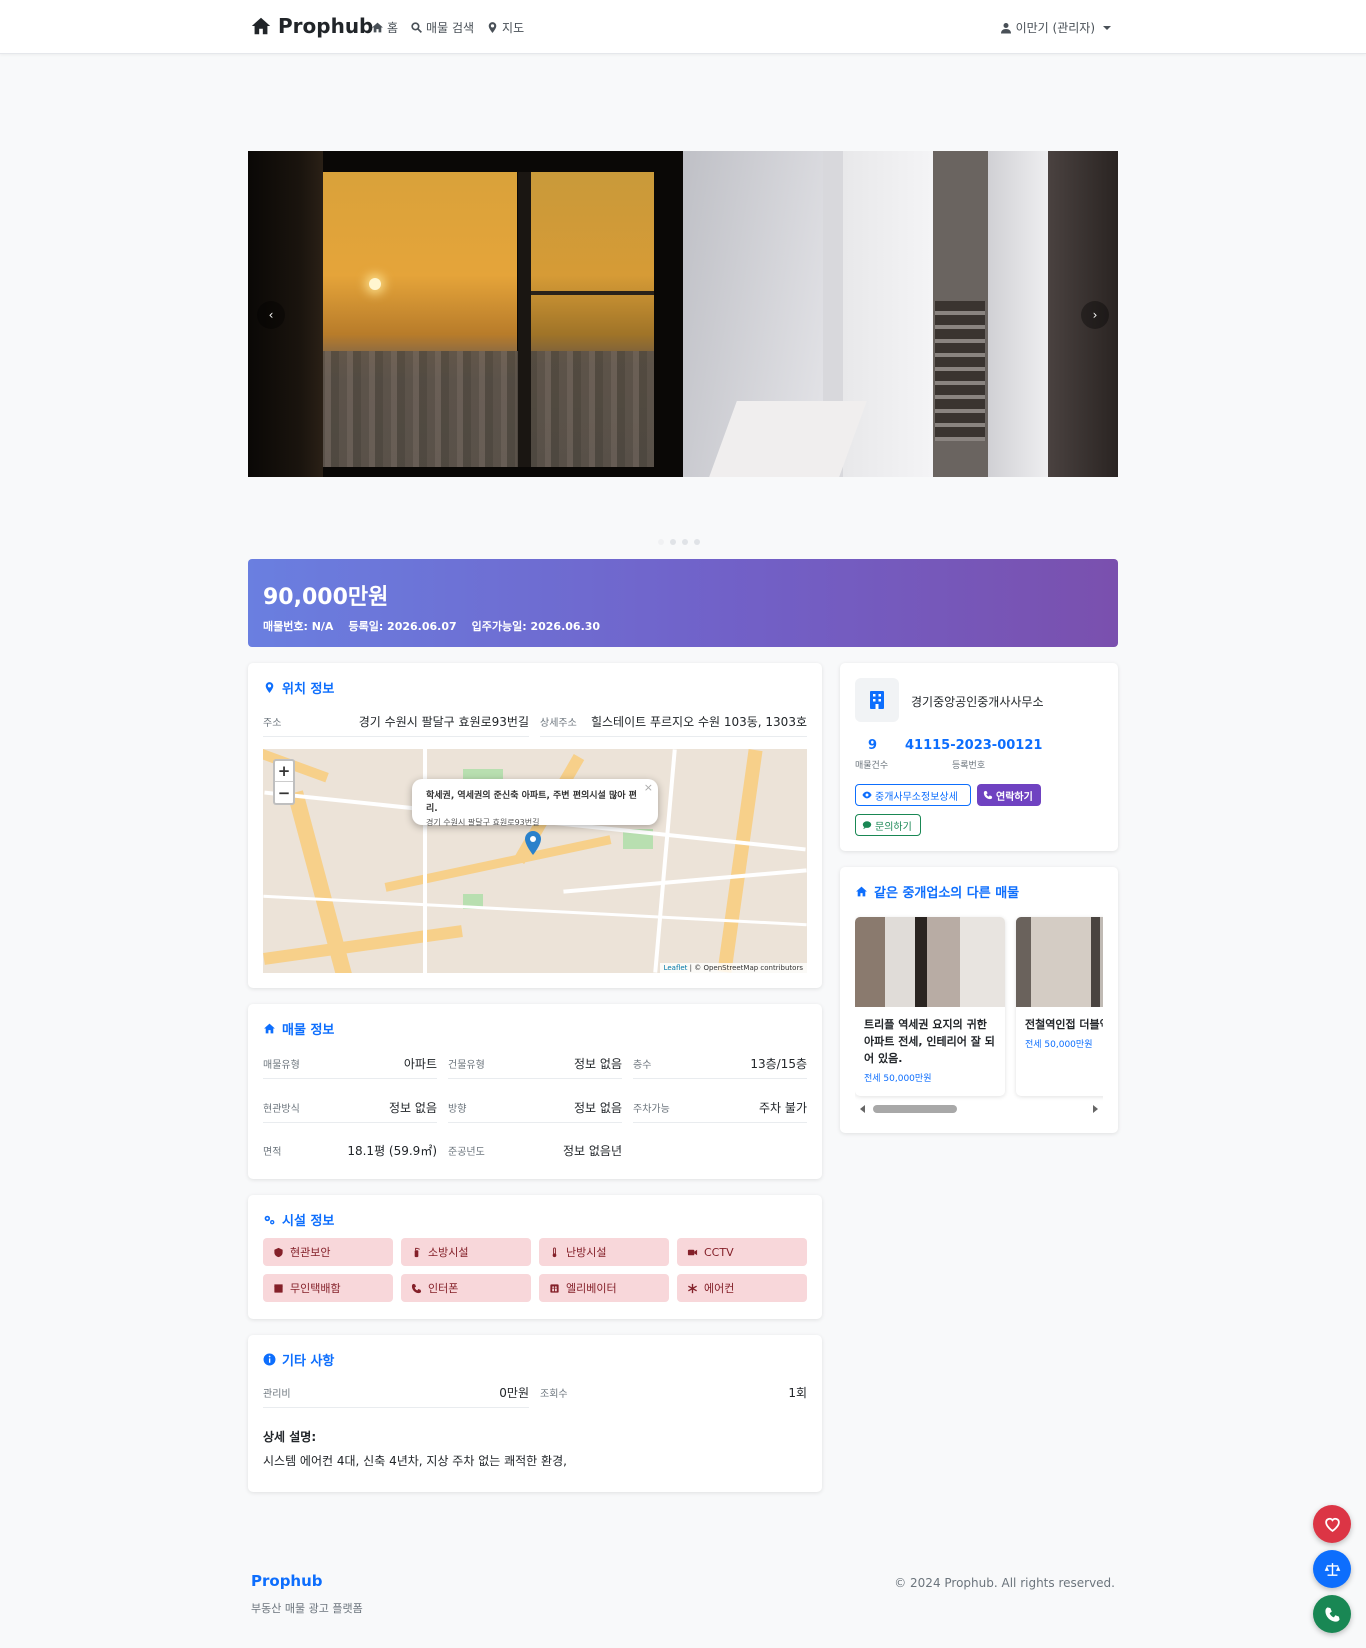 This screenshot has width=1366, height=1648. What do you see at coordinates (505, 27) in the screenshot?
I see `nav-map: 지도` at bounding box center [505, 27].